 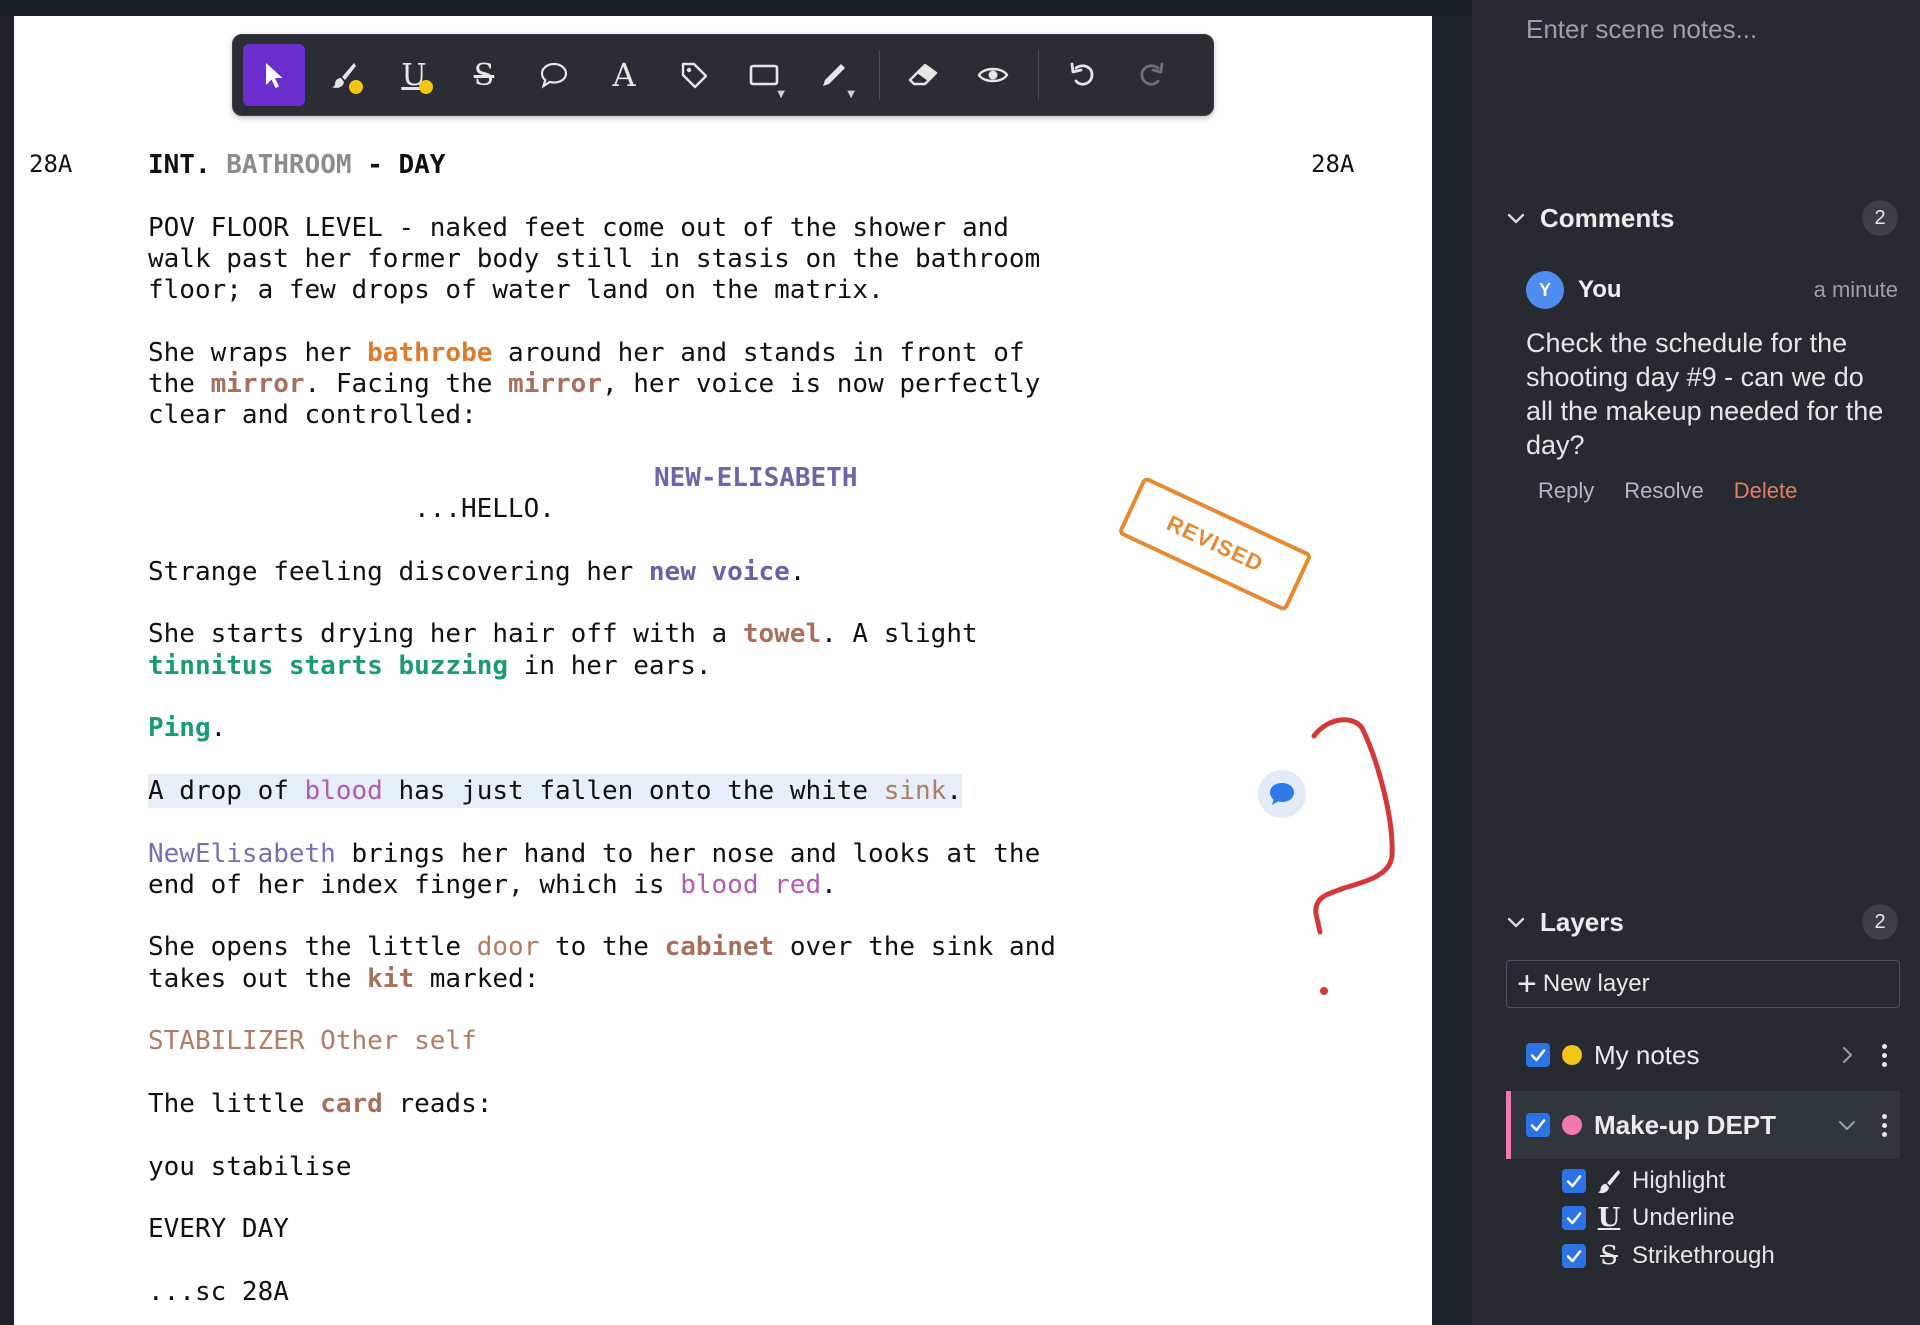 I want to click on text-run: has just fallen onto the white, so click(x=633, y=790).